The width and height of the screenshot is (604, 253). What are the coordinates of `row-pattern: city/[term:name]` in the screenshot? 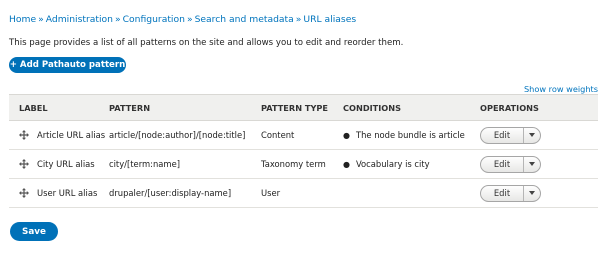 It's located at (185, 164).